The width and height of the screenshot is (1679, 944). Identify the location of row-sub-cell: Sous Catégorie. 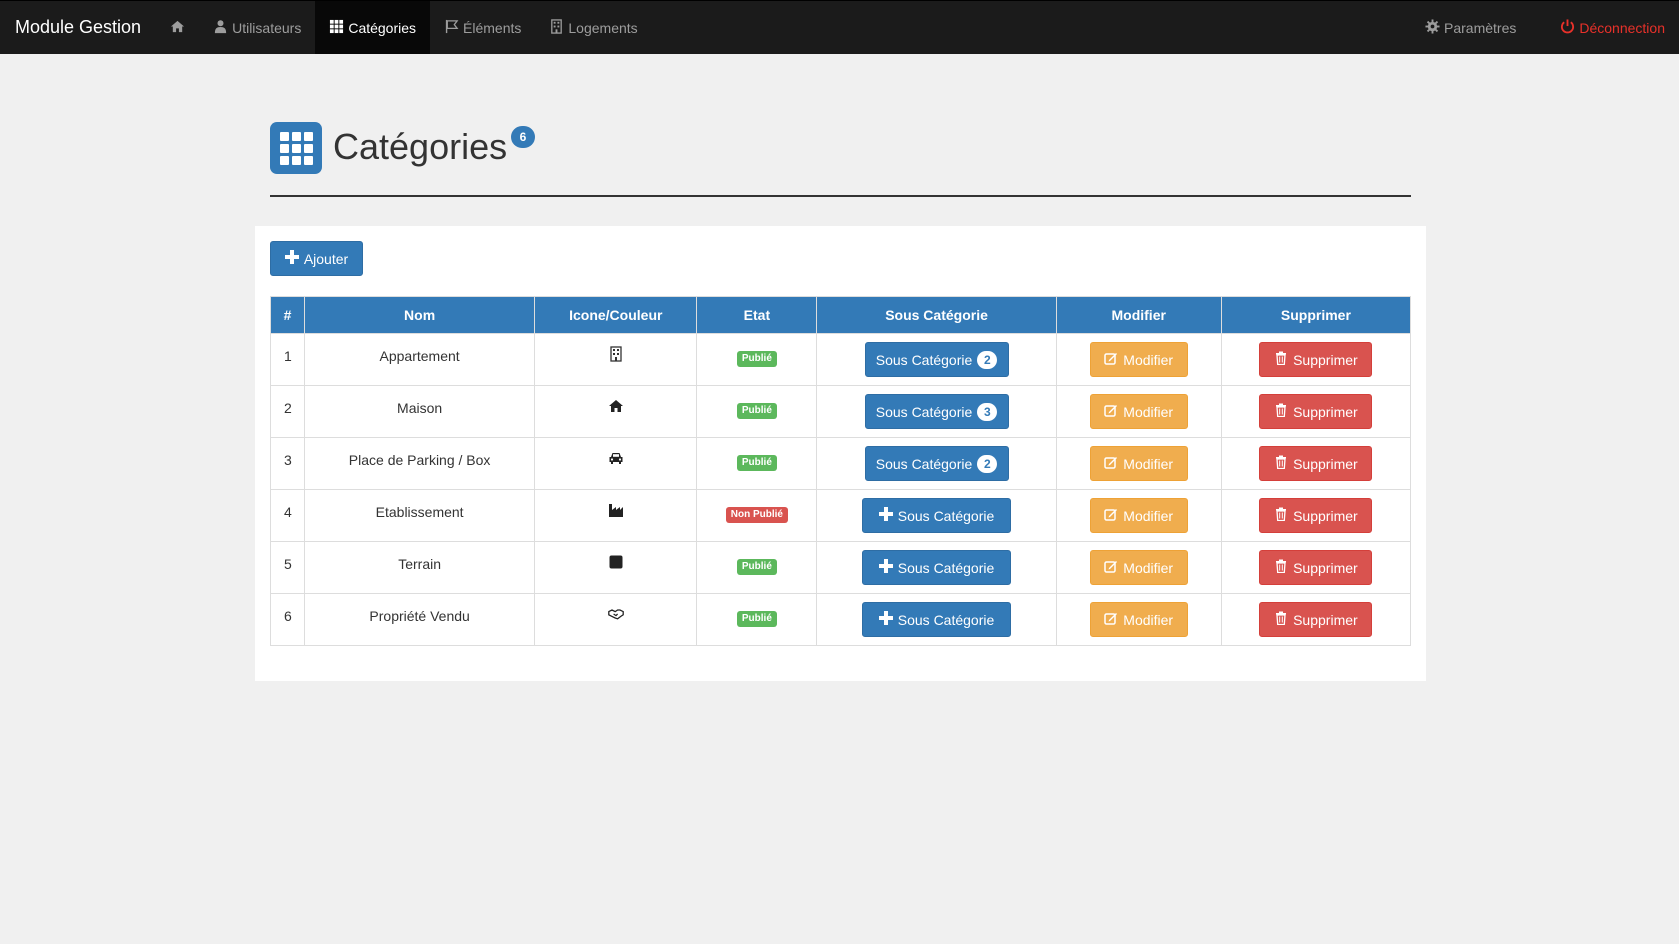
(936, 515).